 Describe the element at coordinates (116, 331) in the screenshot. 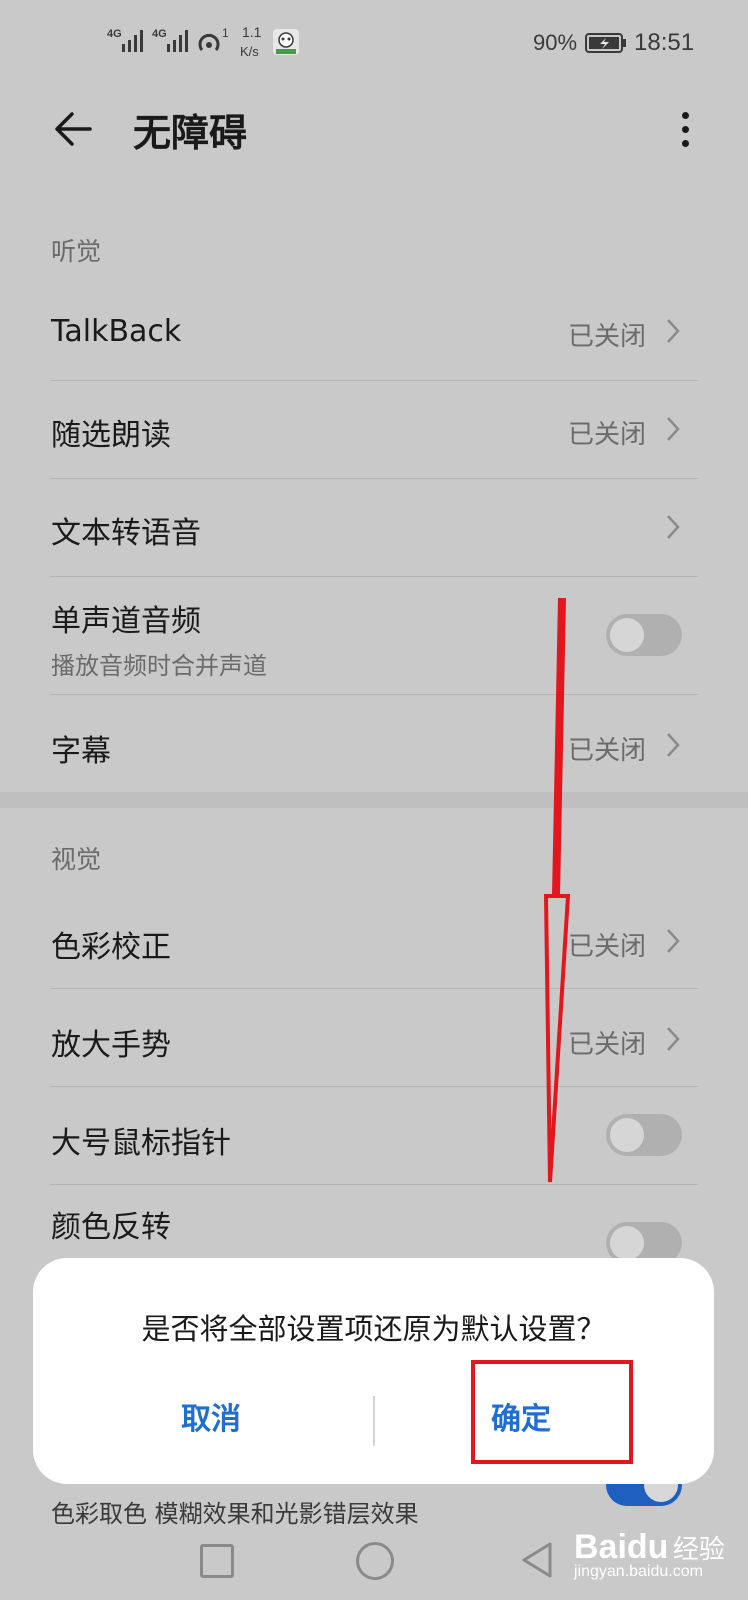

I see `row-title: TalkBack` at that location.